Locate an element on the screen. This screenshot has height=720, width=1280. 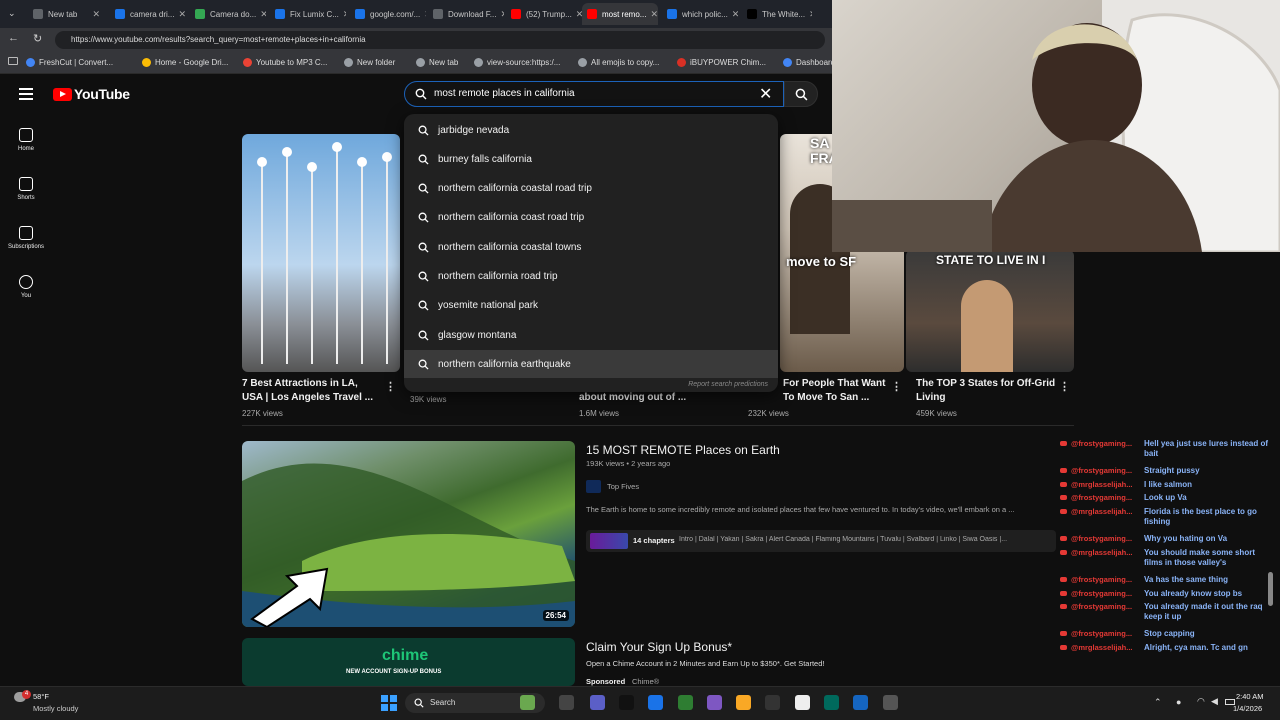
search-suggestion: northern california coast road trip is located at coordinates (596, 218).